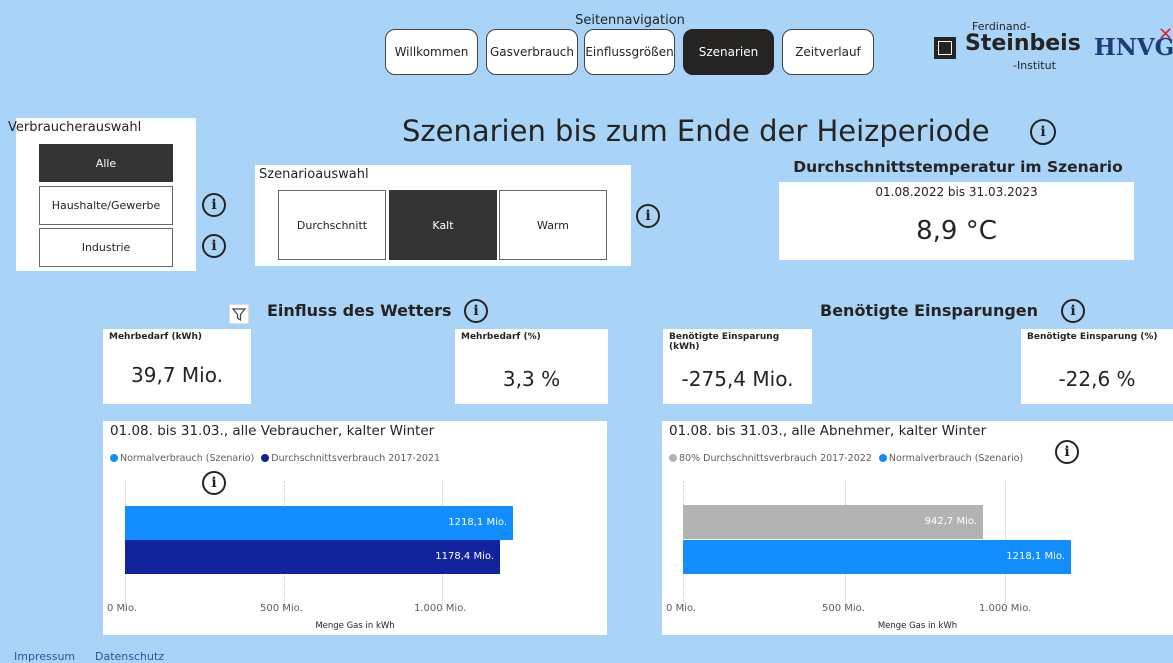 The height and width of the screenshot is (663, 1173). I want to click on legend-label: 80% Durchschnittsverbrauch 2017-2022, so click(775, 458).